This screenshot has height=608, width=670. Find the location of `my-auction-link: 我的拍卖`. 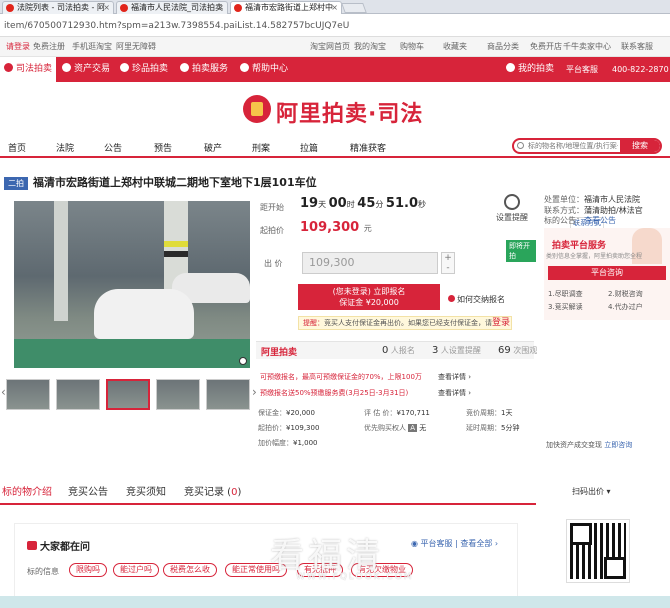

my-auction-link: 我的拍卖 is located at coordinates (530, 69).